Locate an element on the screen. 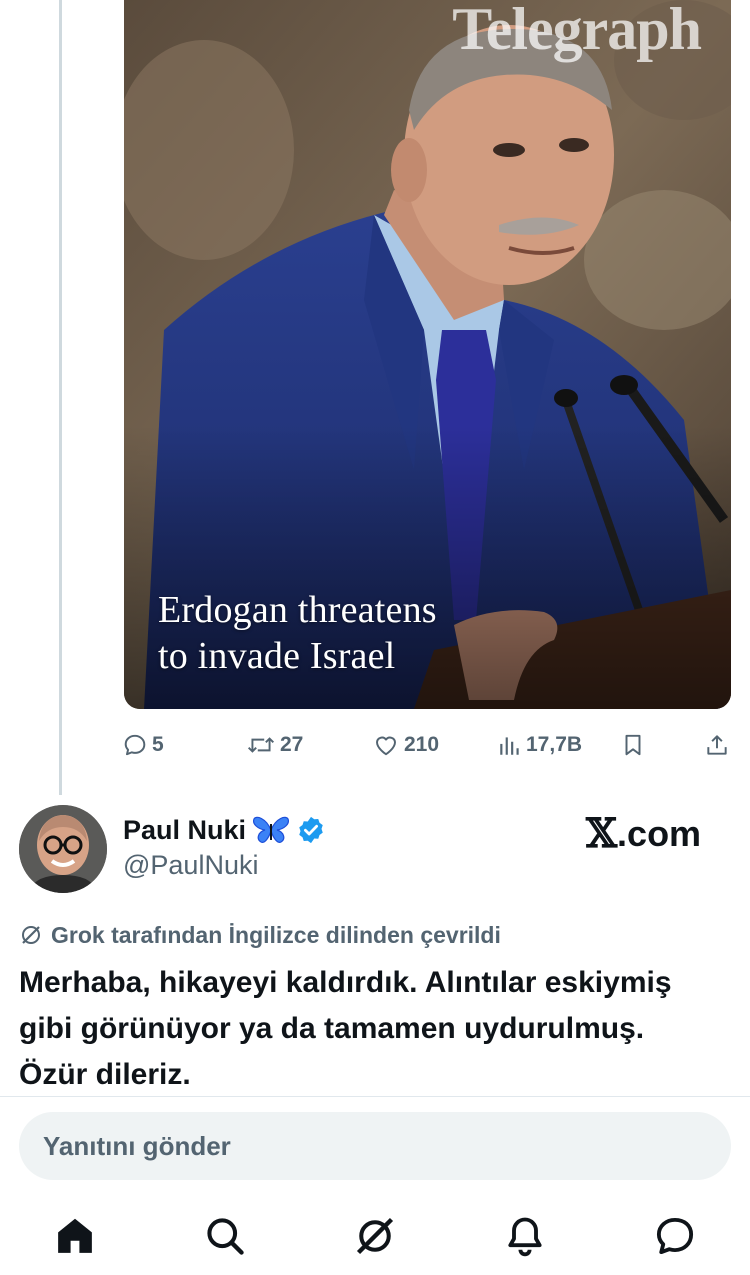  bookmark-button is located at coordinates (633, 745).